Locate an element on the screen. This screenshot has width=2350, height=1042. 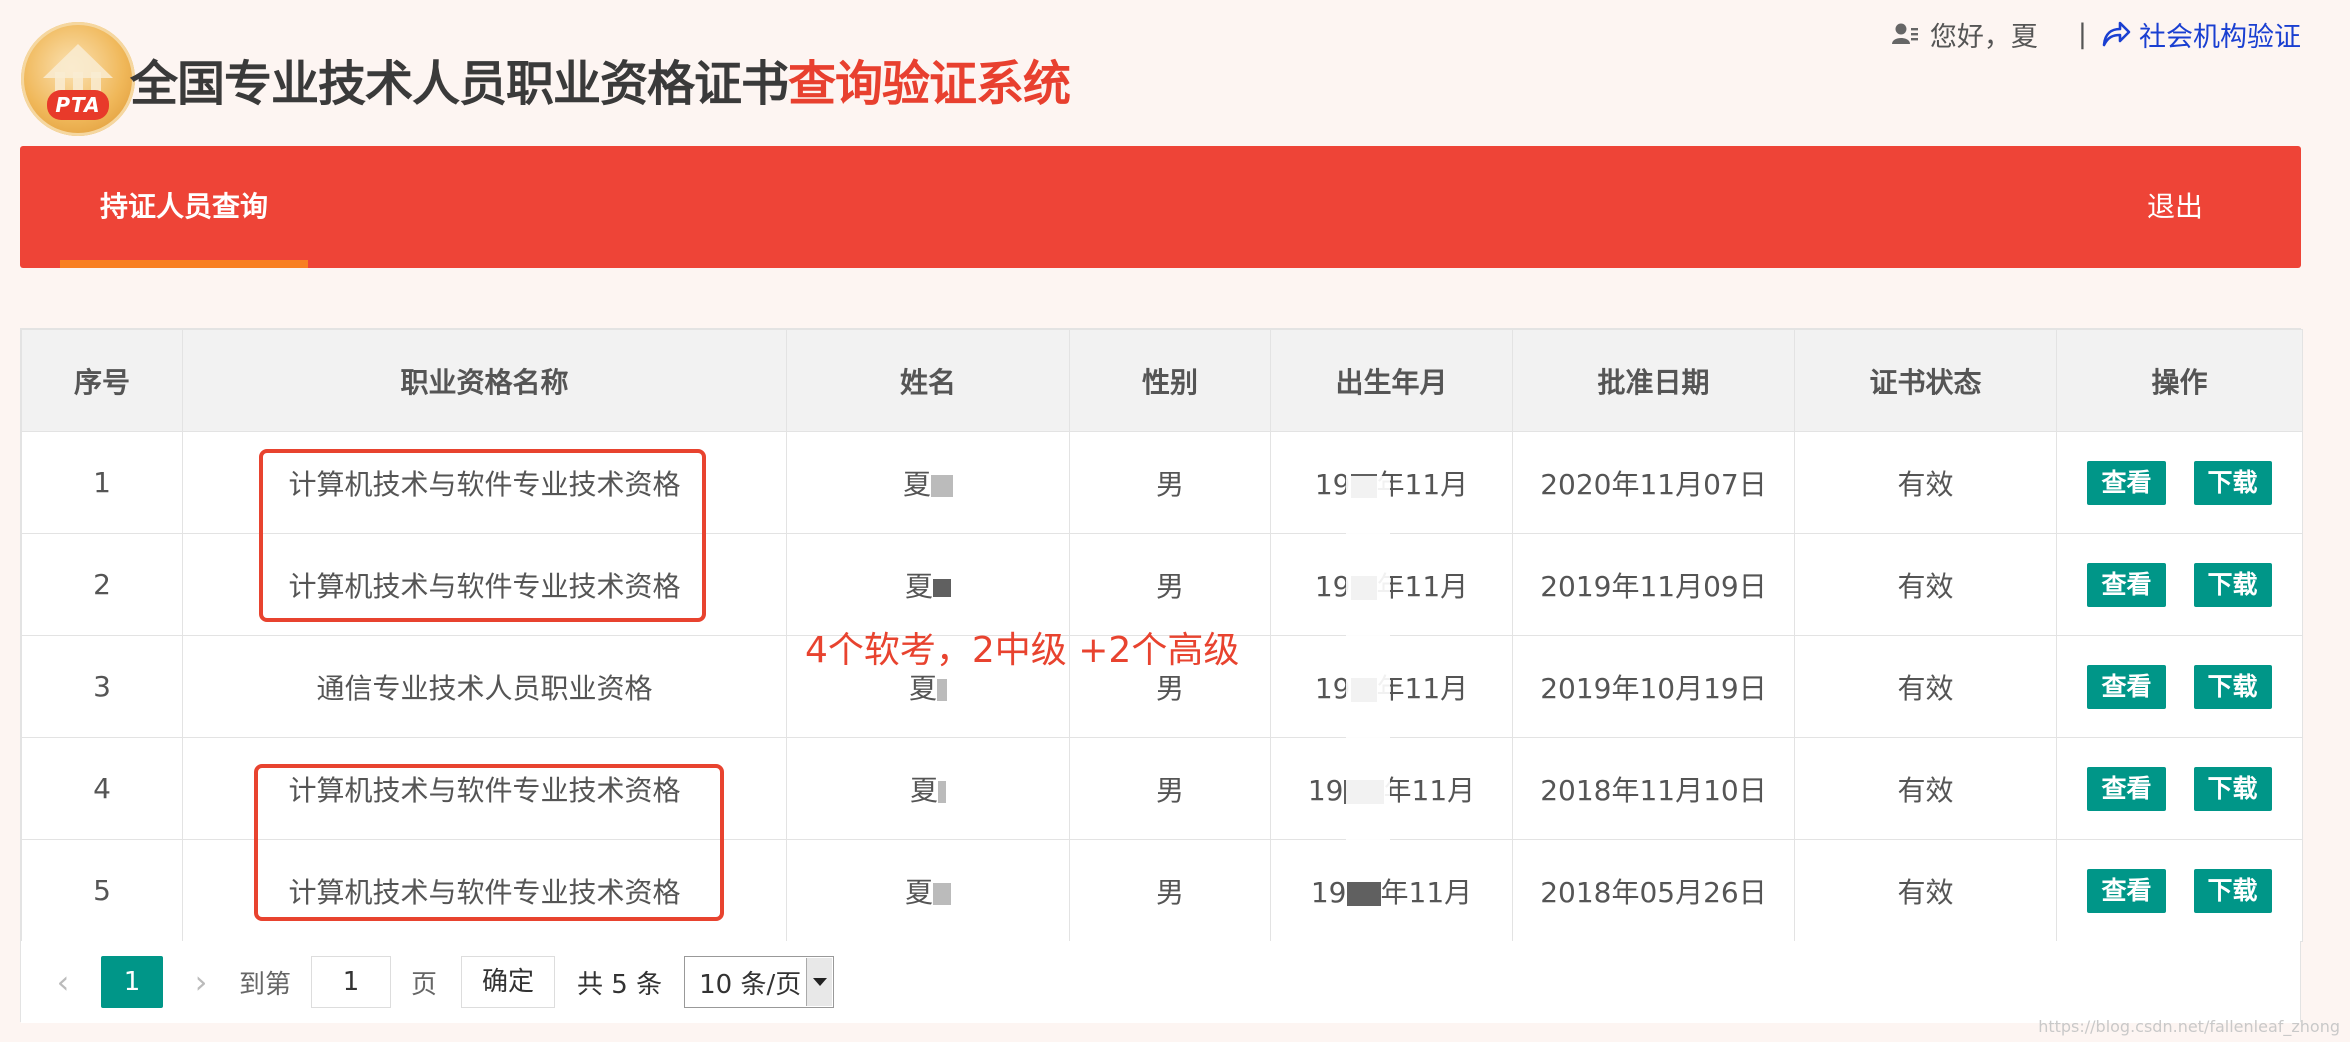
prev-page-button: ‹ is located at coordinates (63, 982).